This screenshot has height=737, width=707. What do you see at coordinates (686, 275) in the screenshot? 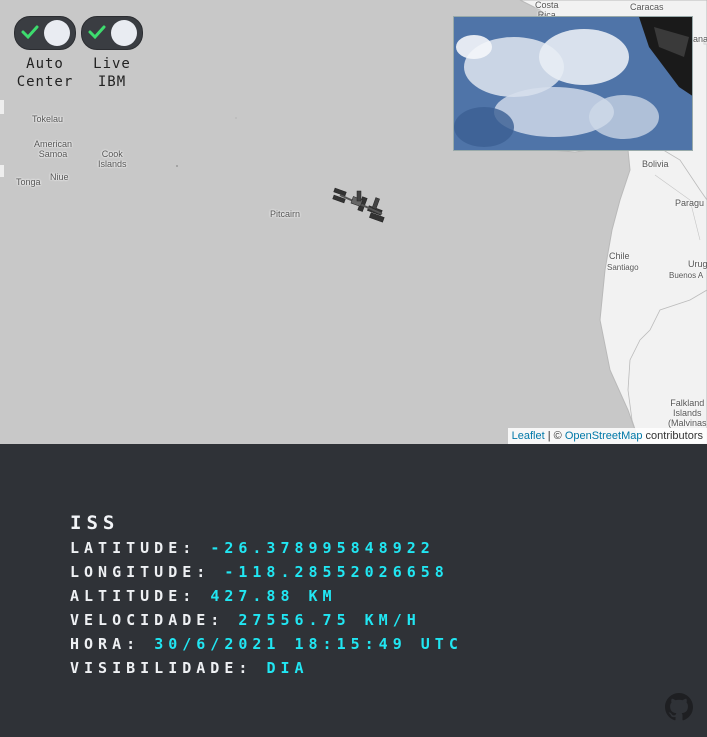
I see `map-label-buenos-aires: Buenos A` at bounding box center [686, 275].